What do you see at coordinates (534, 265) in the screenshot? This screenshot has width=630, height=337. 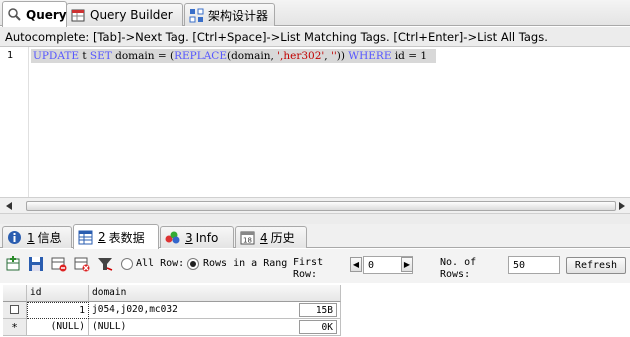 I see `no-of-rows-input: 50` at bounding box center [534, 265].